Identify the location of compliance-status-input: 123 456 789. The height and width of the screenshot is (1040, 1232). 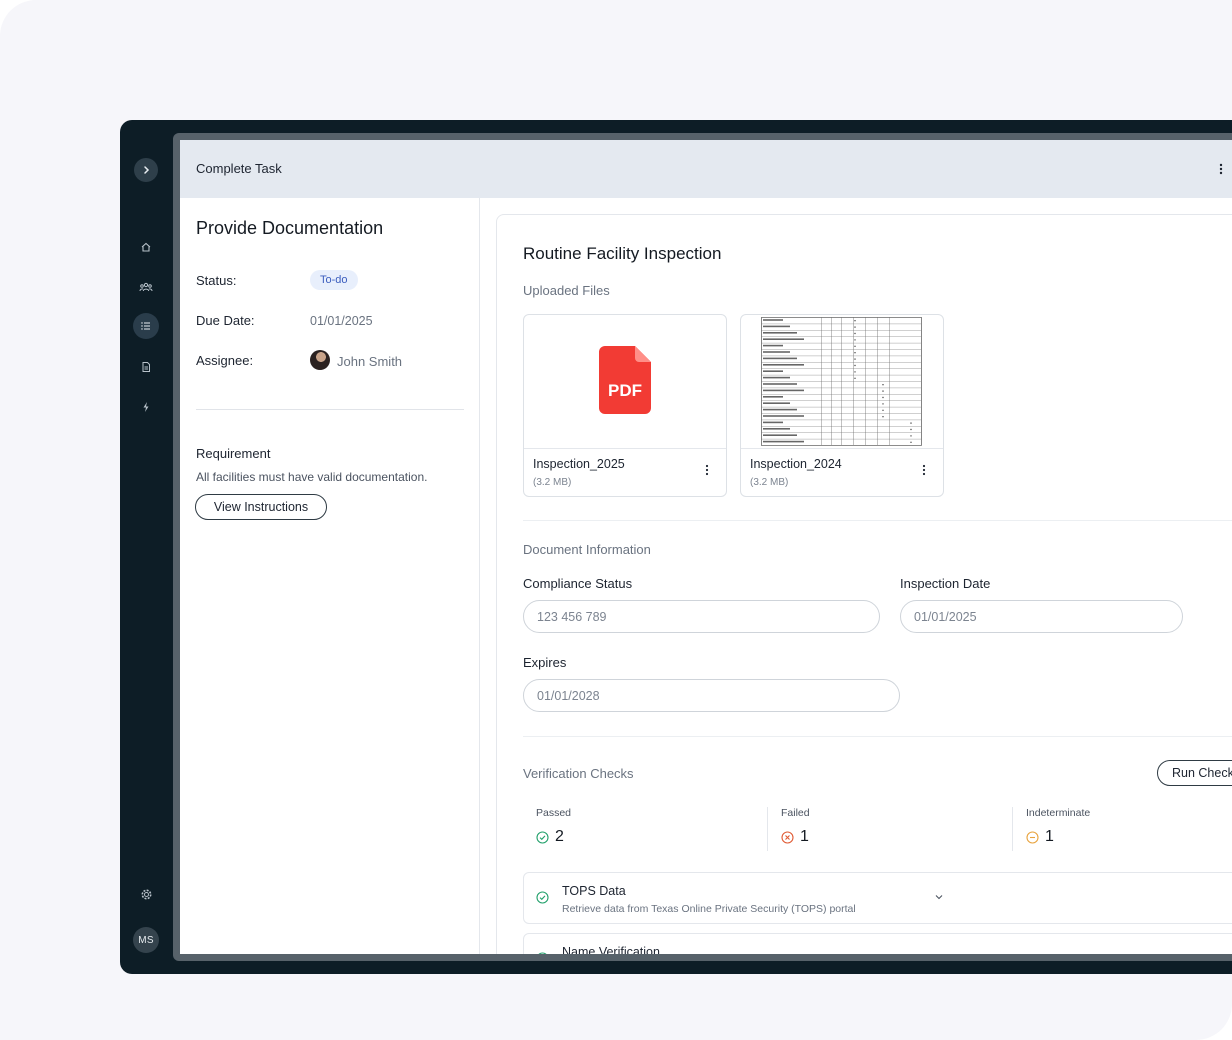
(701, 616).